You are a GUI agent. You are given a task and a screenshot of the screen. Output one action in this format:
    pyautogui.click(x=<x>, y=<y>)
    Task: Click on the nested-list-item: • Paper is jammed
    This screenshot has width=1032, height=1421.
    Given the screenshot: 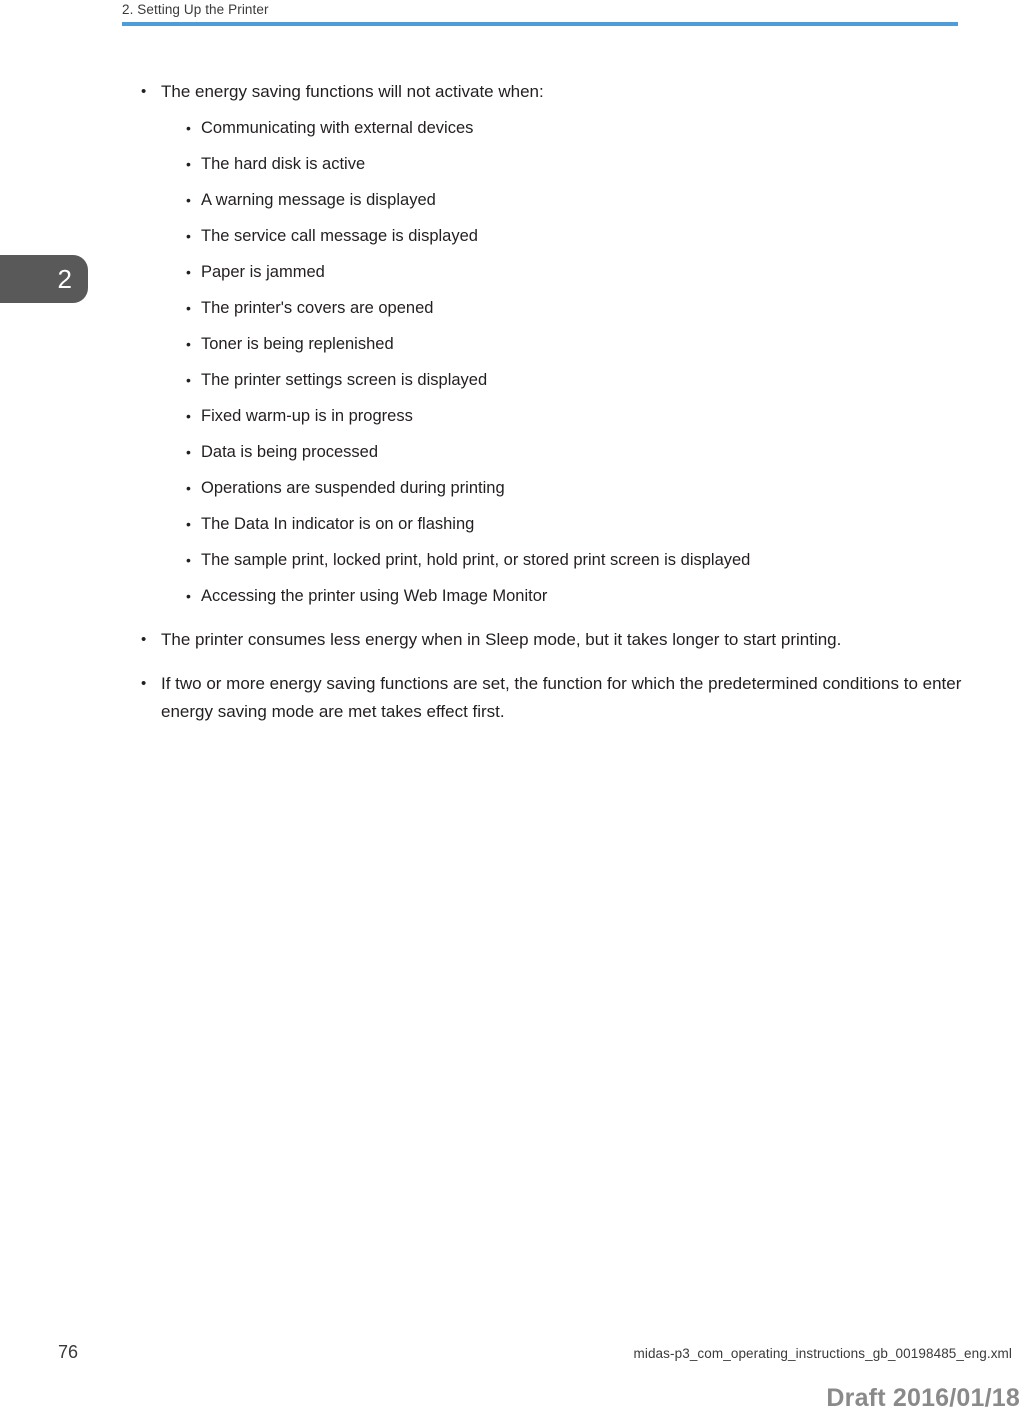 What is the action you would take?
    pyautogui.click(x=596, y=272)
    